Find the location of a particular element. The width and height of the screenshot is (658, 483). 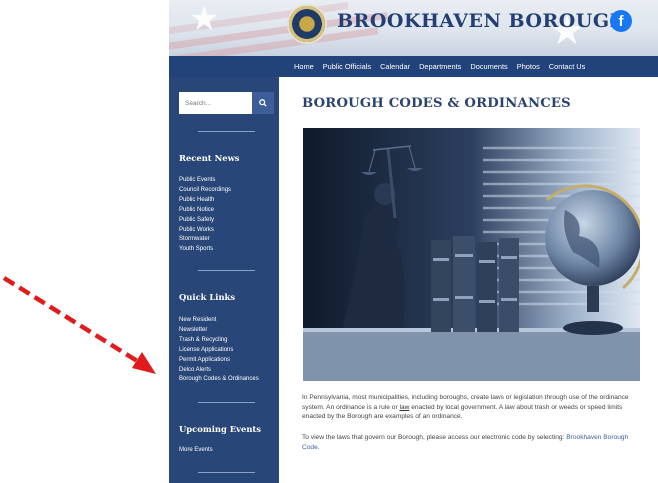

sidebar-link-borough-codes-ordinances: Borough Codes & Ordinances is located at coordinates (219, 380).